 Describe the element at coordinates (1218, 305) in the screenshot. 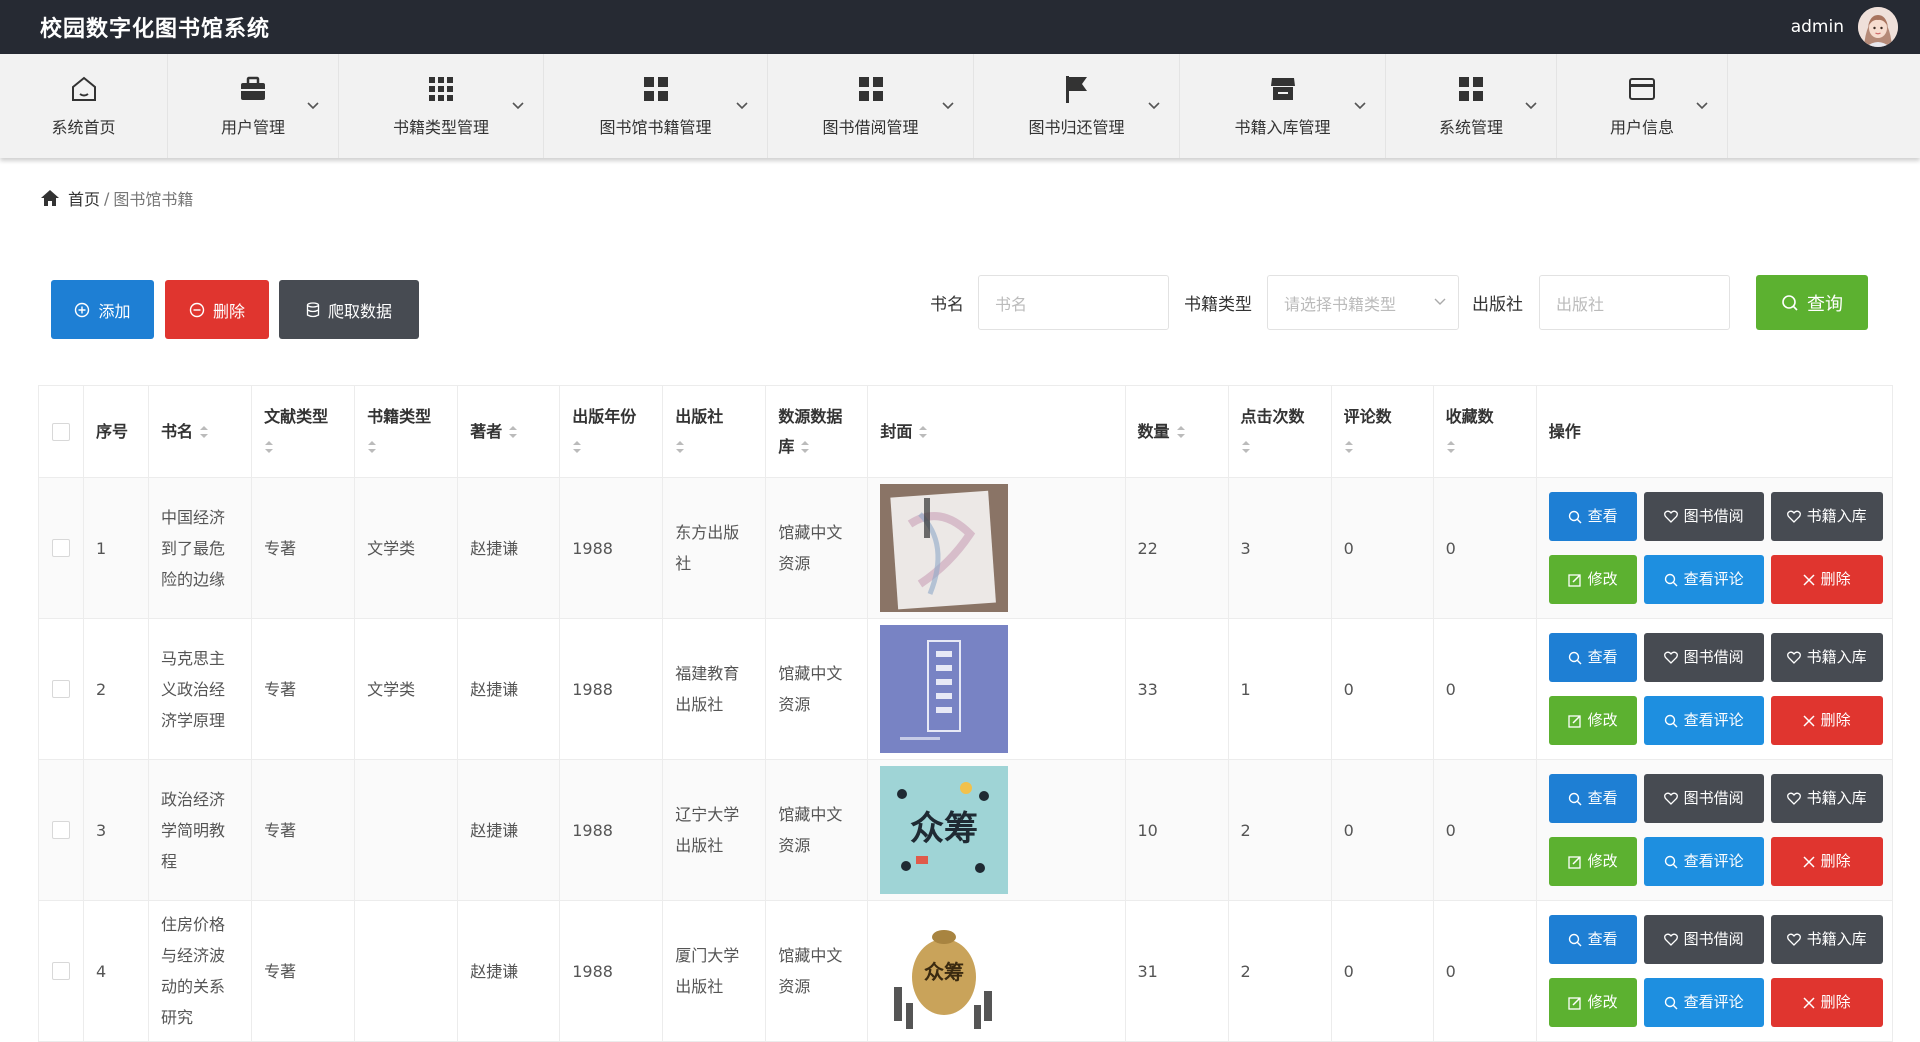

I see `book-type-label: 书籍类型` at that location.